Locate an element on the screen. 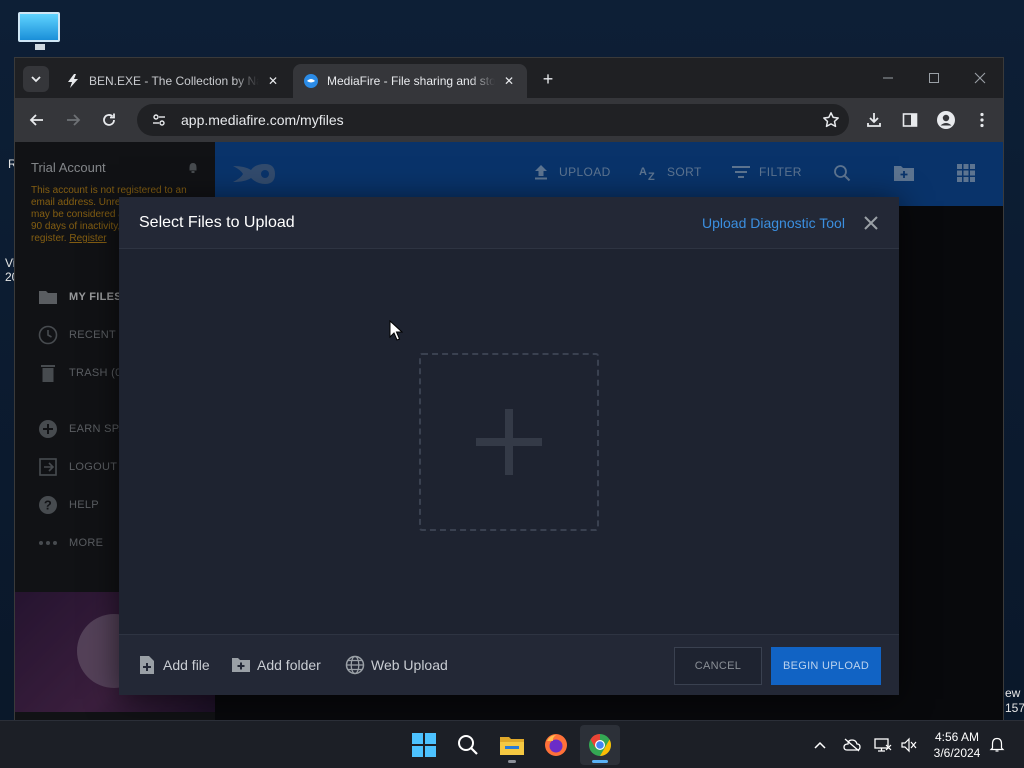 This screenshot has height=768, width=1024. clock-date: 3/6/2024 is located at coordinates (957, 753).